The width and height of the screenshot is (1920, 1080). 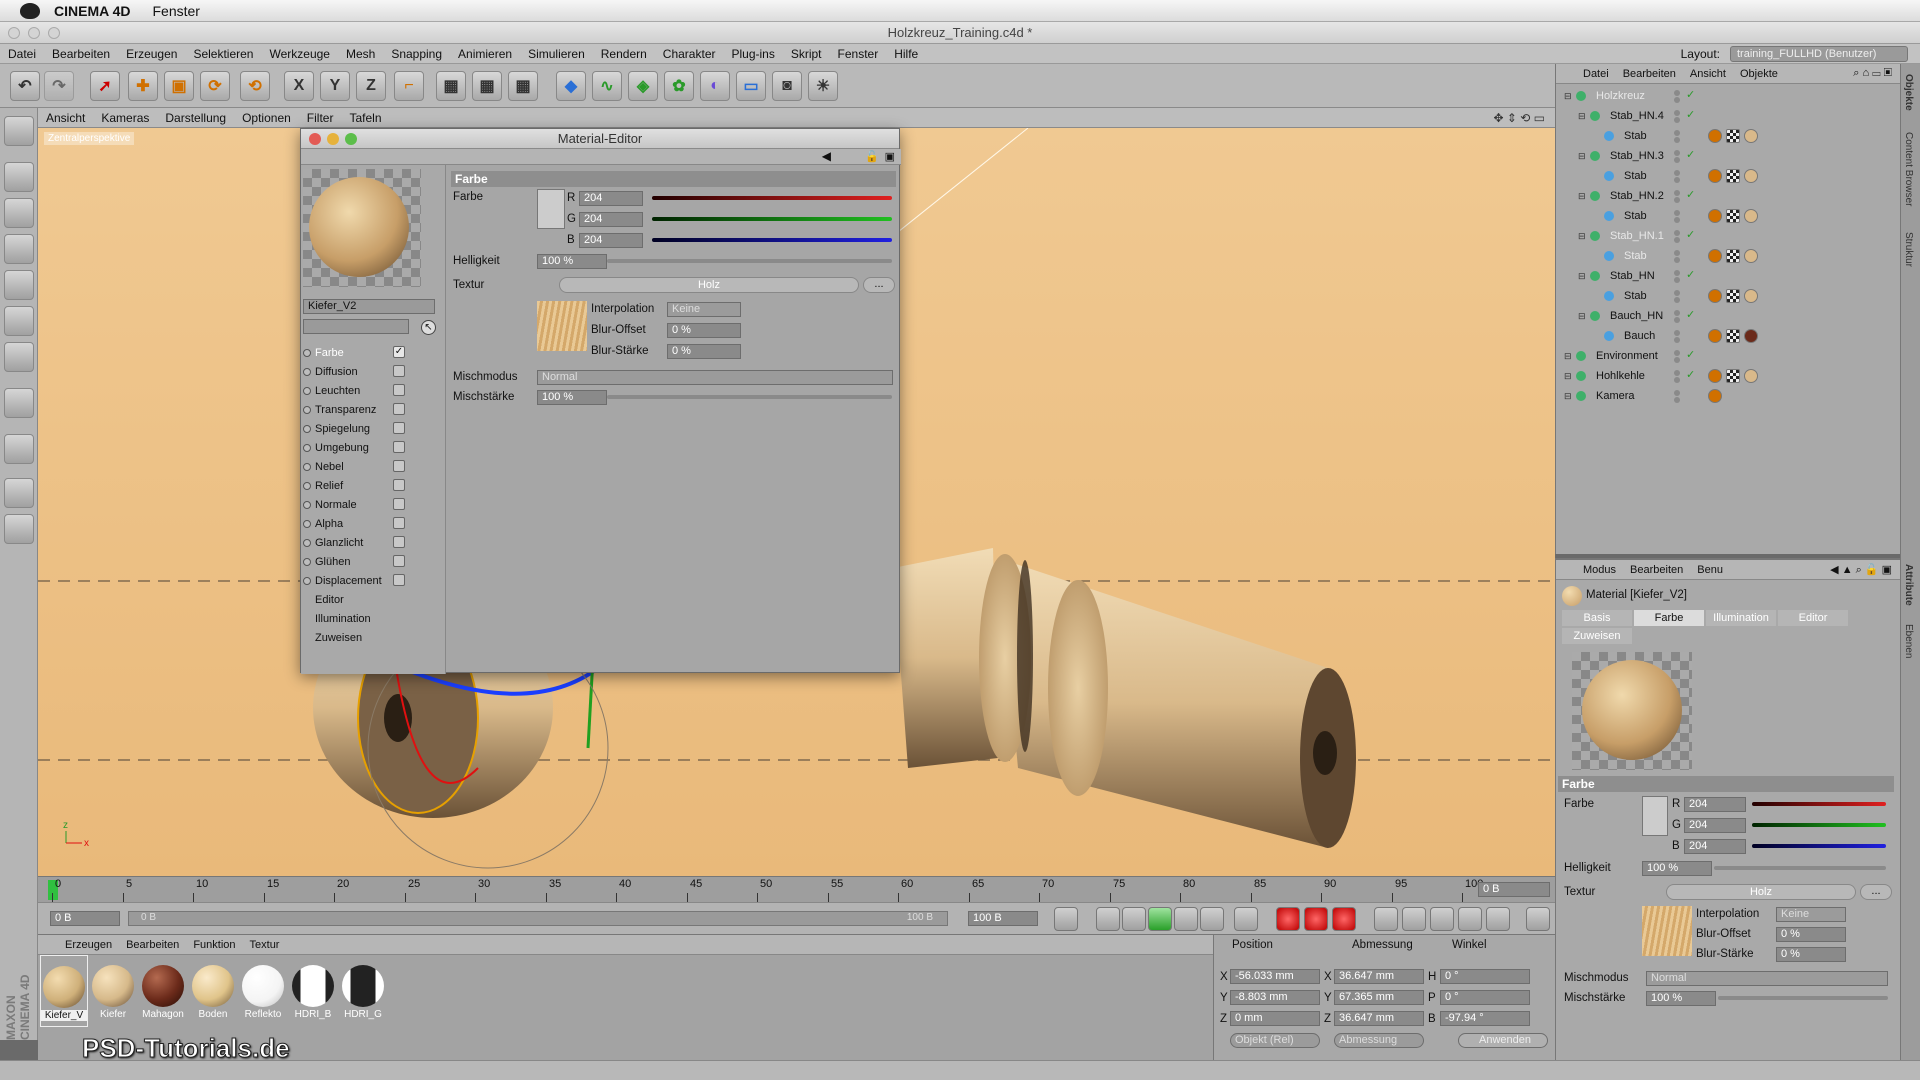 What do you see at coordinates (266, 118) in the screenshot?
I see `vp-menu-optionen: Optionen` at bounding box center [266, 118].